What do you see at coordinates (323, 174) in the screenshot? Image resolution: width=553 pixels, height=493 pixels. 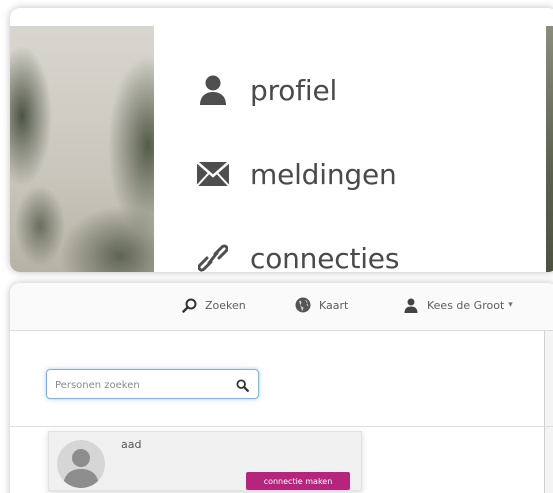 I see `menu-item-label: meldingen` at bounding box center [323, 174].